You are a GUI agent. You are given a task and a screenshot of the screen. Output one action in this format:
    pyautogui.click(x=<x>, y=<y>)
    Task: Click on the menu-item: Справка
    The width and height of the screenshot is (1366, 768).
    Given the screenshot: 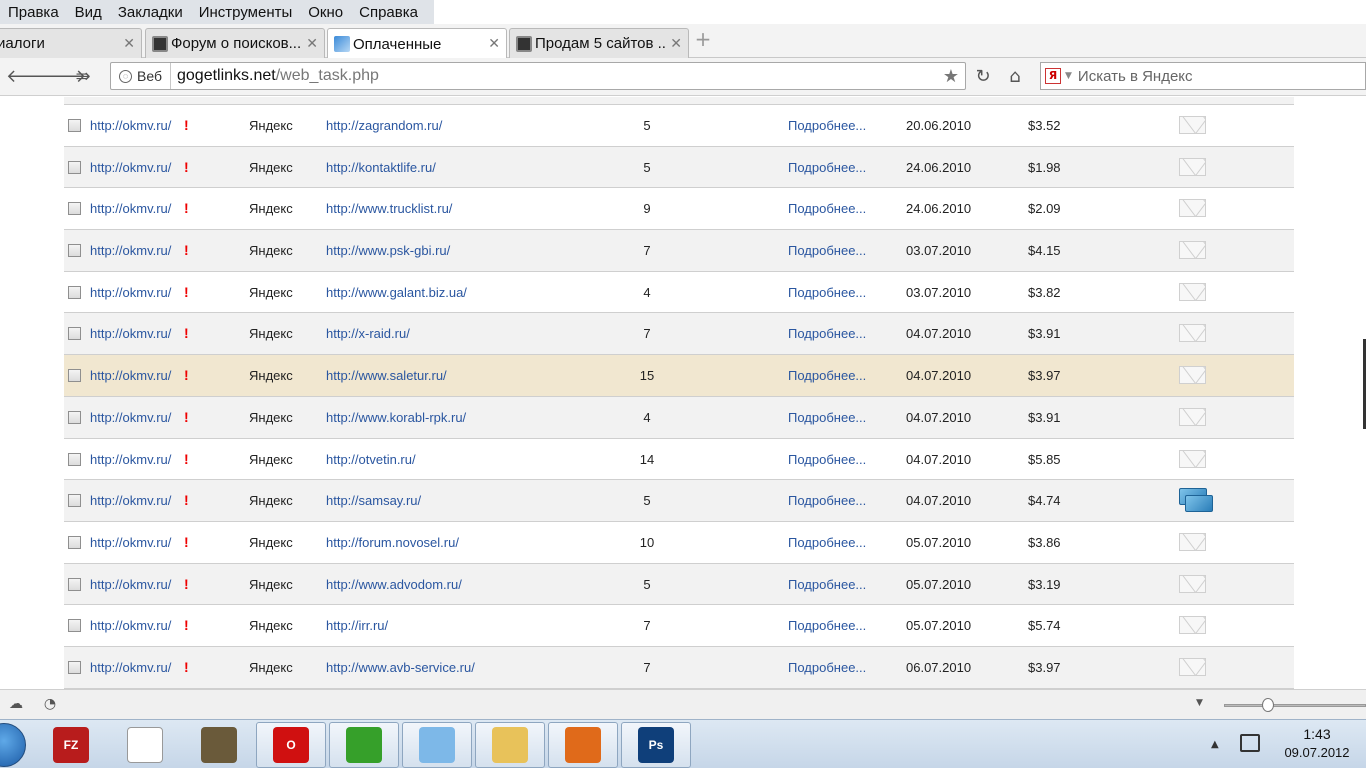 What is the action you would take?
    pyautogui.click(x=388, y=12)
    